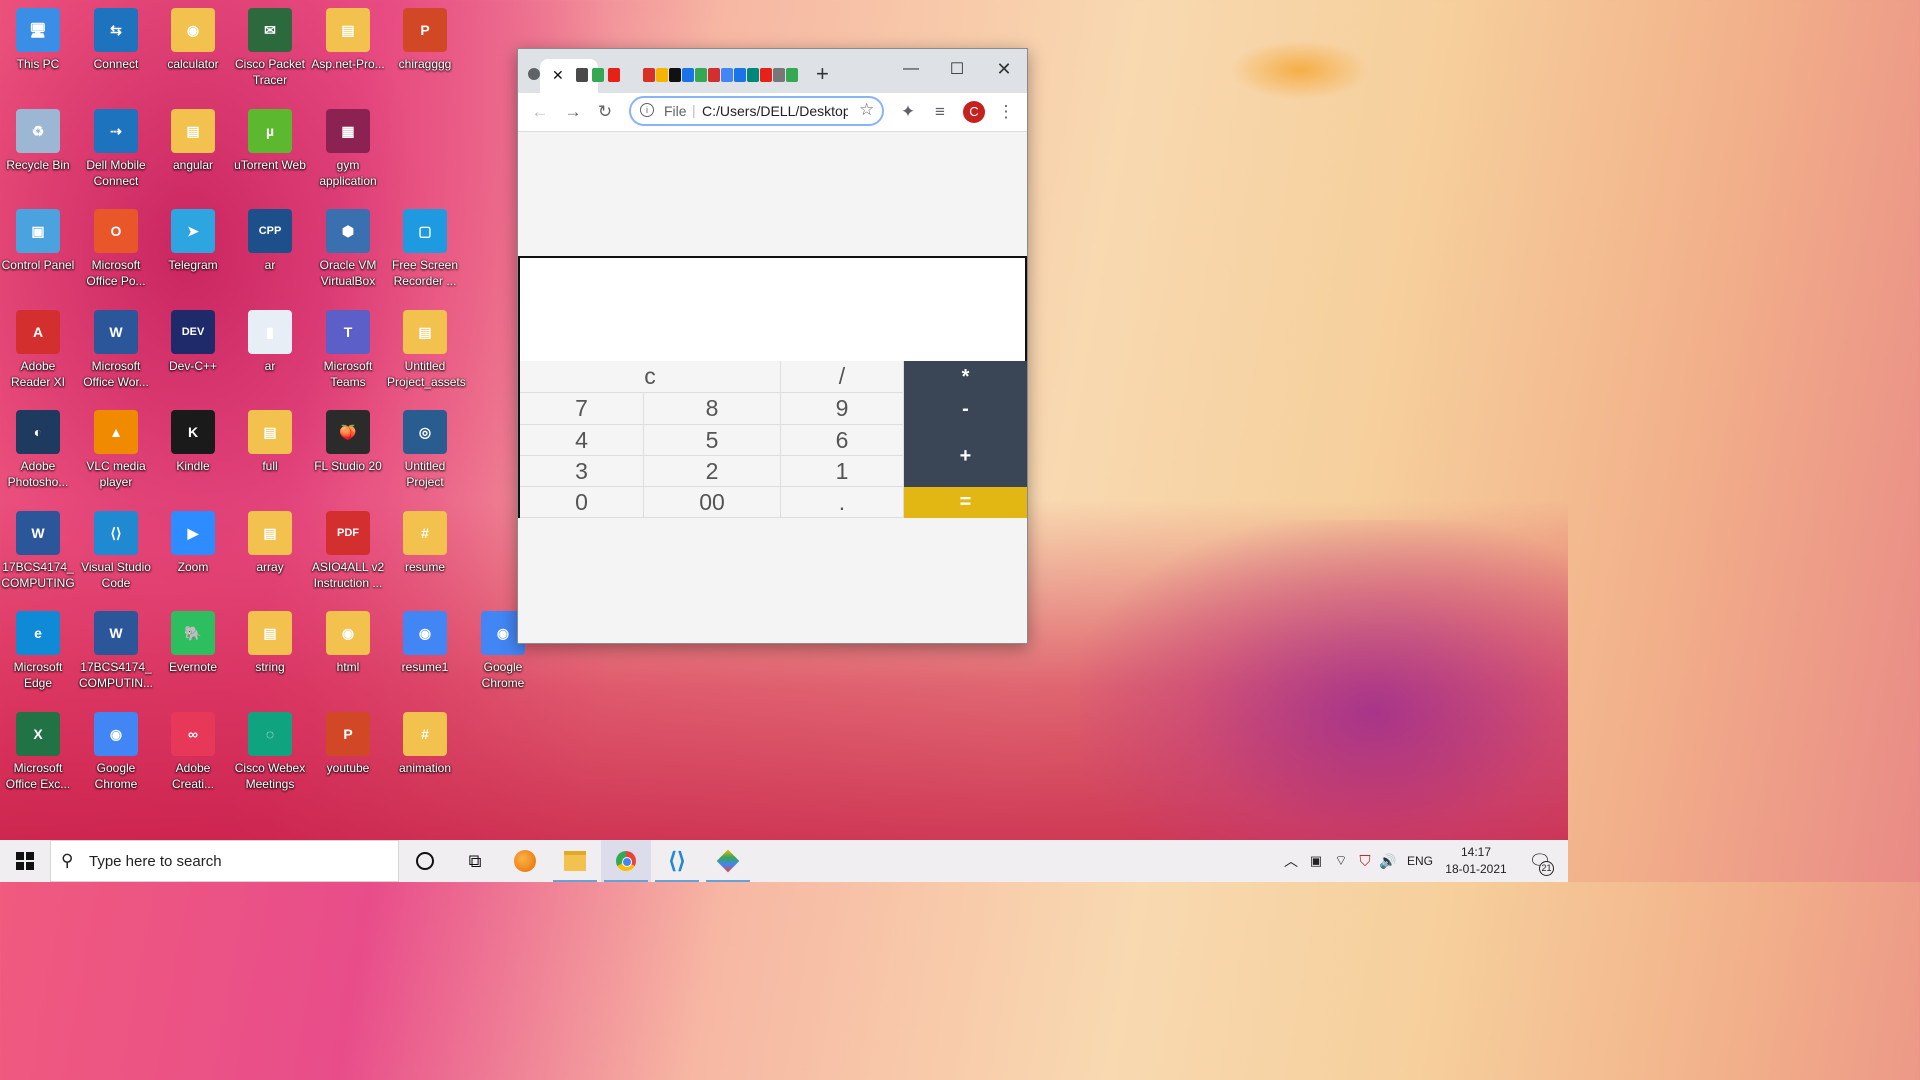  Describe the element at coordinates (270, 137) in the screenshot. I see `desktop-icon: µ uTorrent Web` at that location.